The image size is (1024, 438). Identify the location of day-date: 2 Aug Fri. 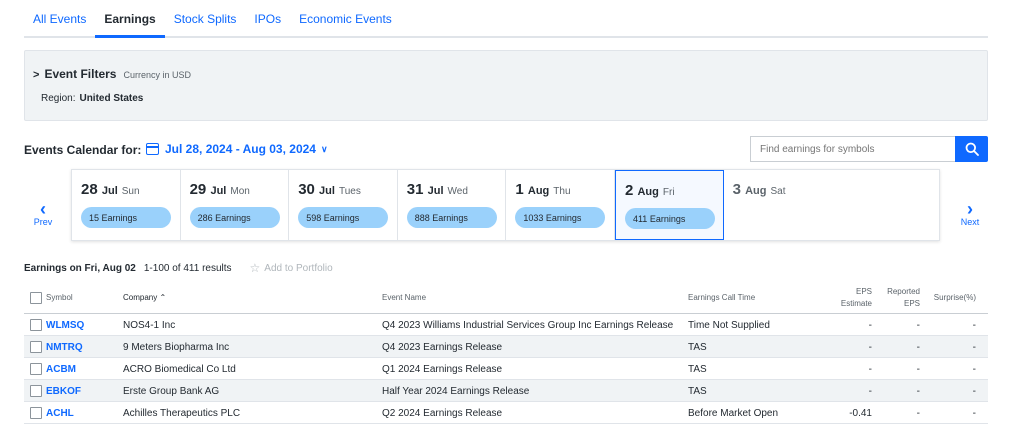
(649, 190).